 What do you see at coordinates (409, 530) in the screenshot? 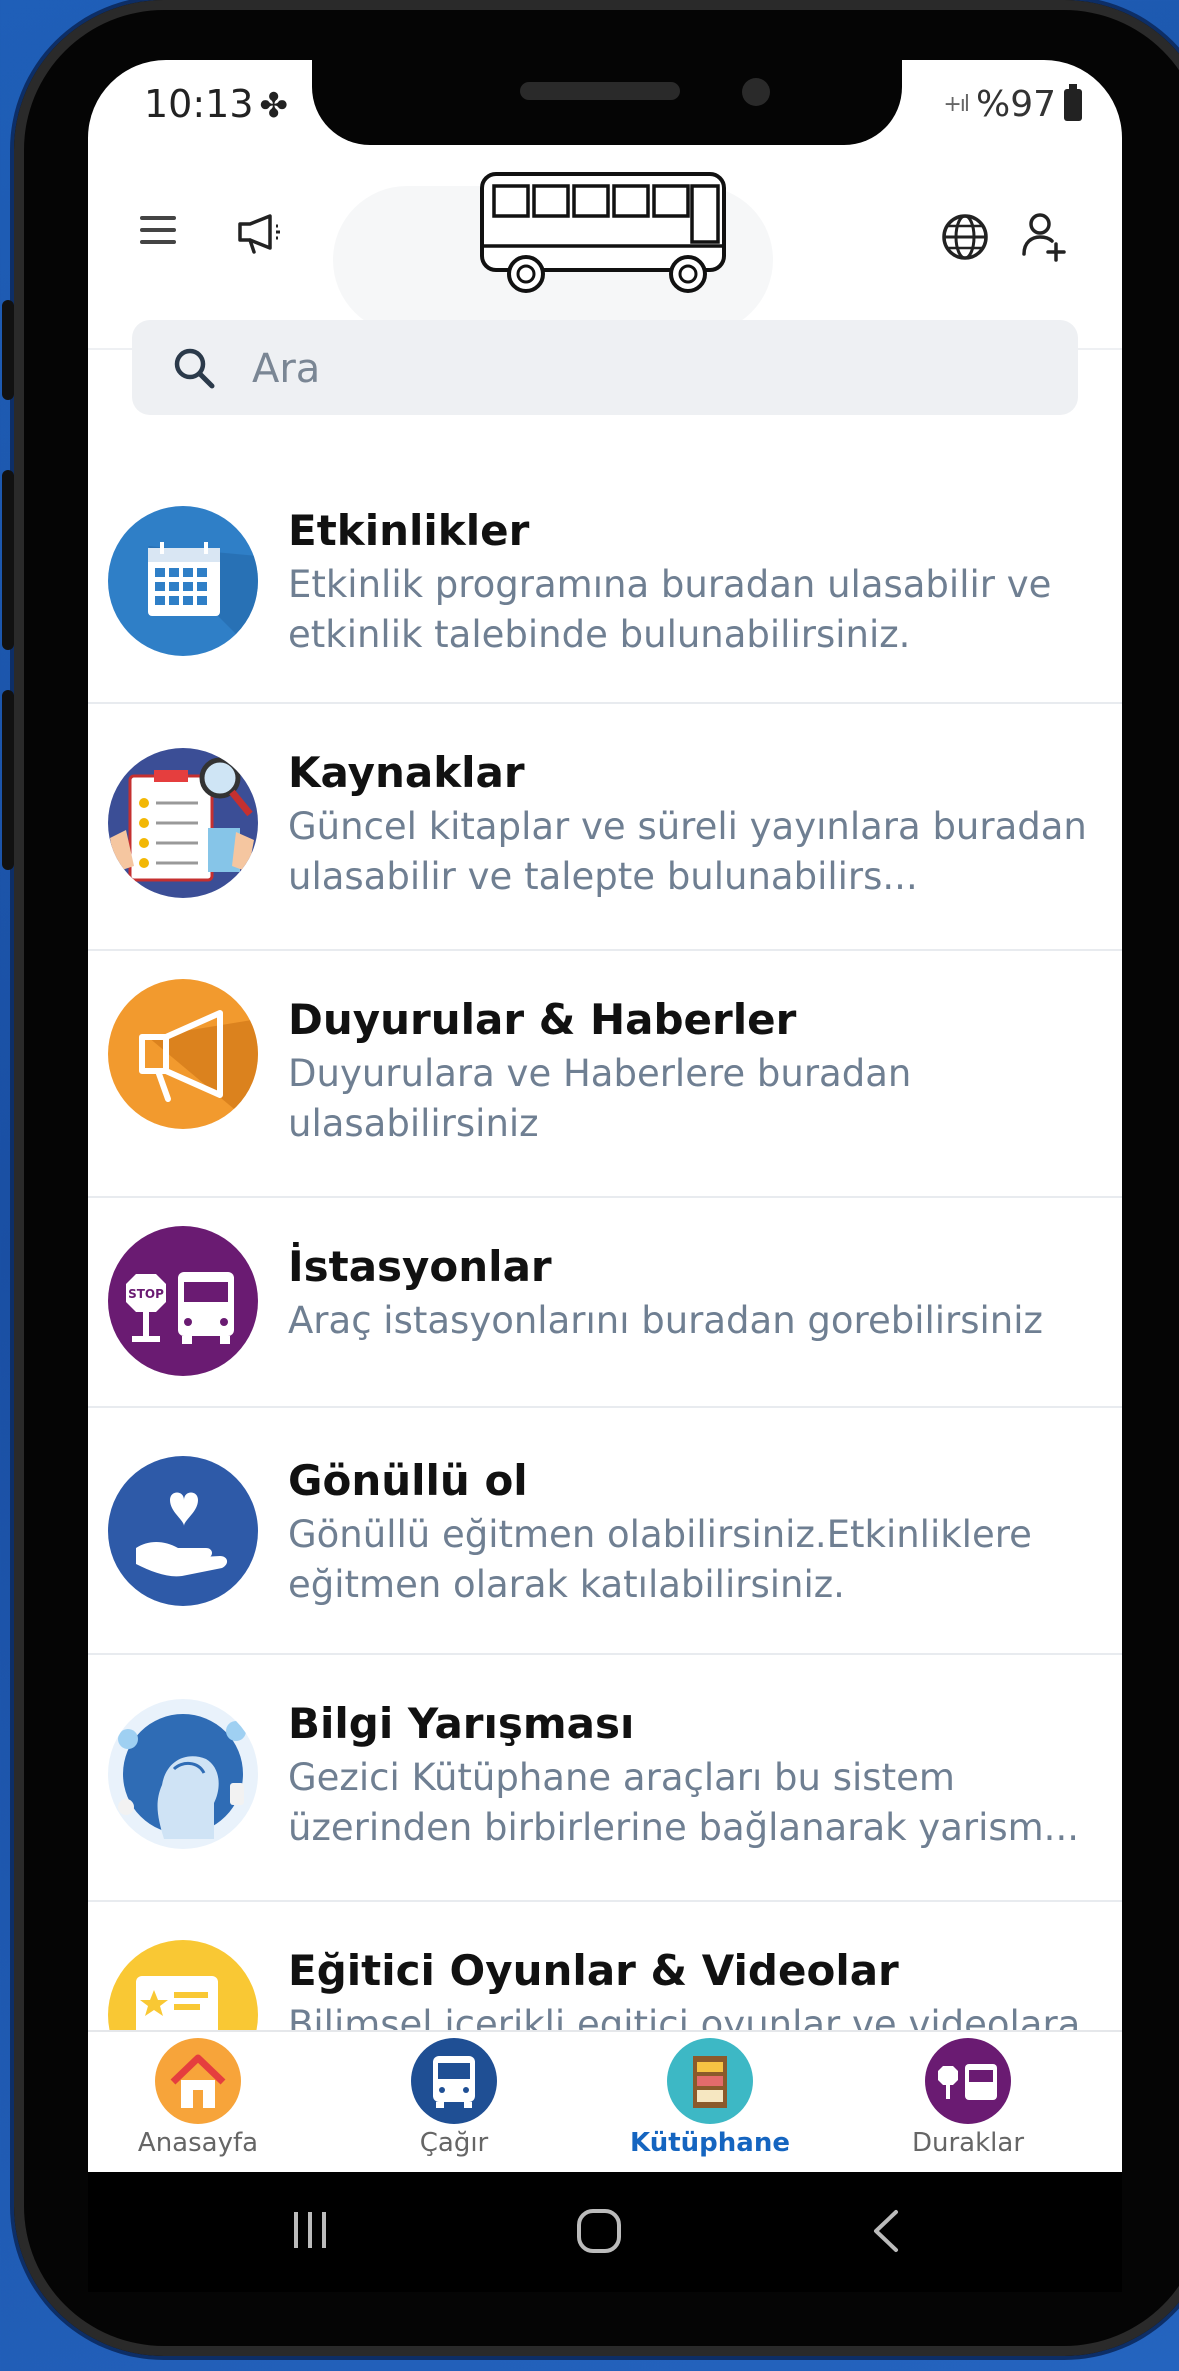
I see `item-title: Etkinlikler` at bounding box center [409, 530].